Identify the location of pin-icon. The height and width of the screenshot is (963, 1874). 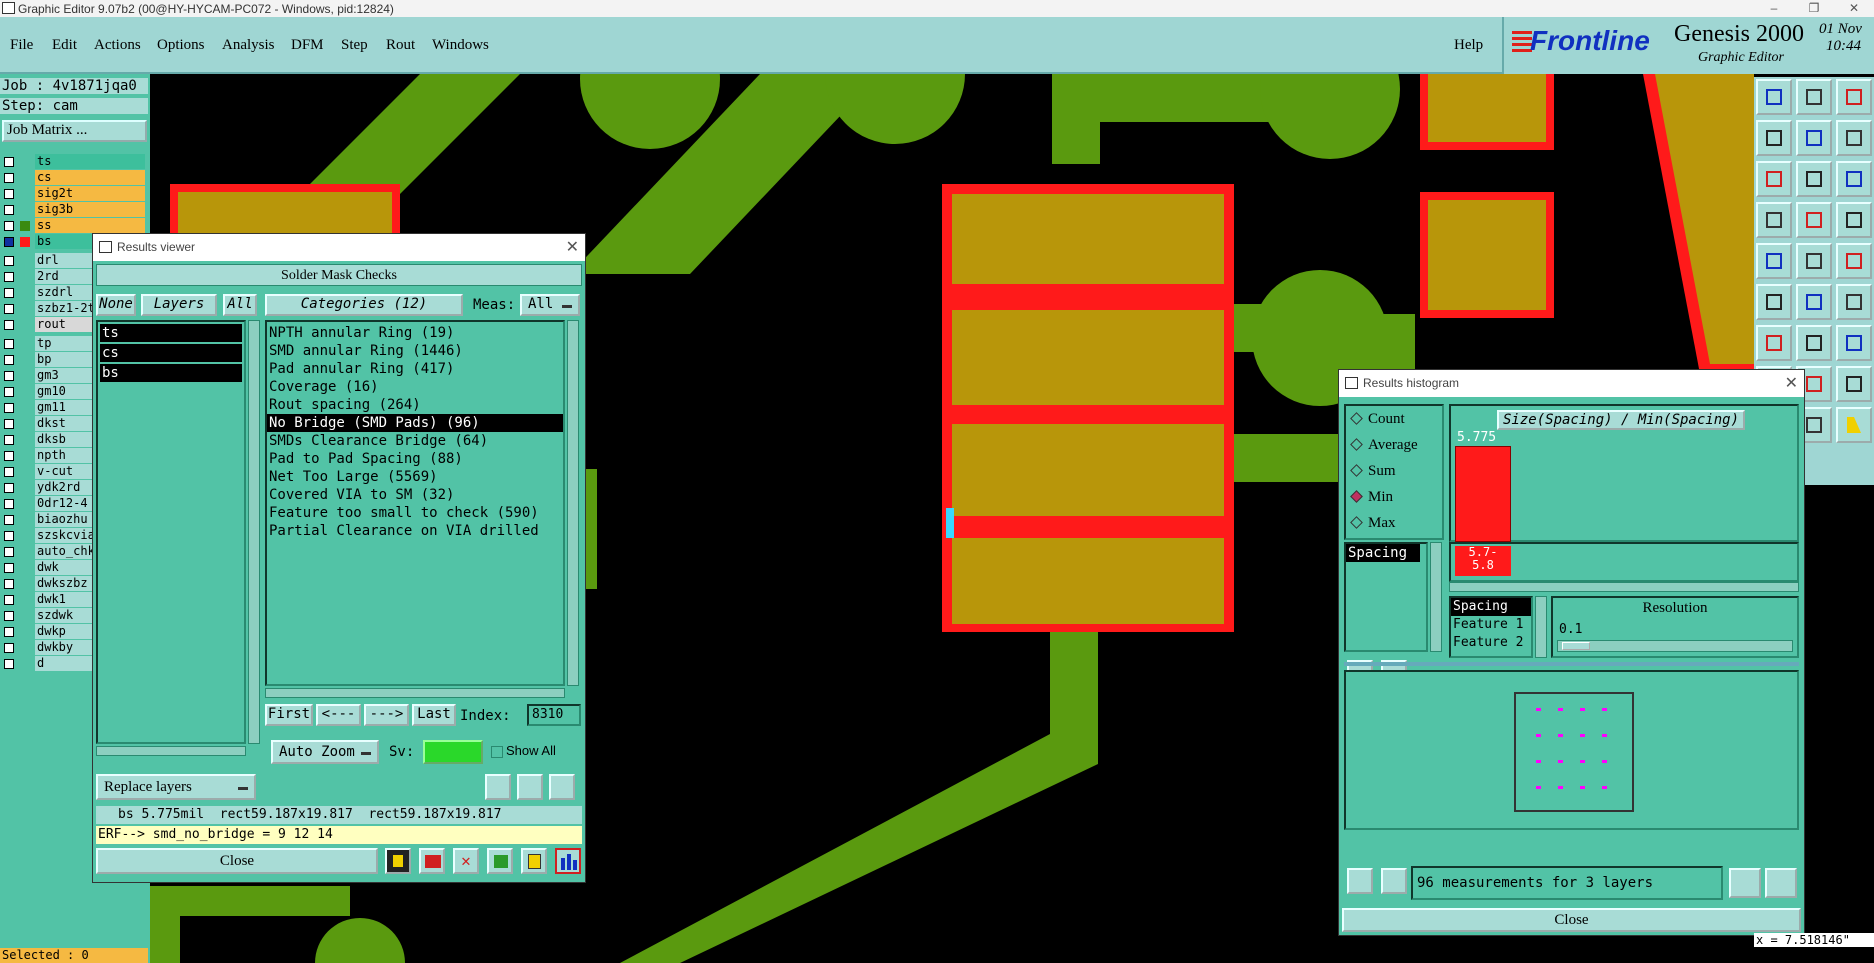
(1814, 220).